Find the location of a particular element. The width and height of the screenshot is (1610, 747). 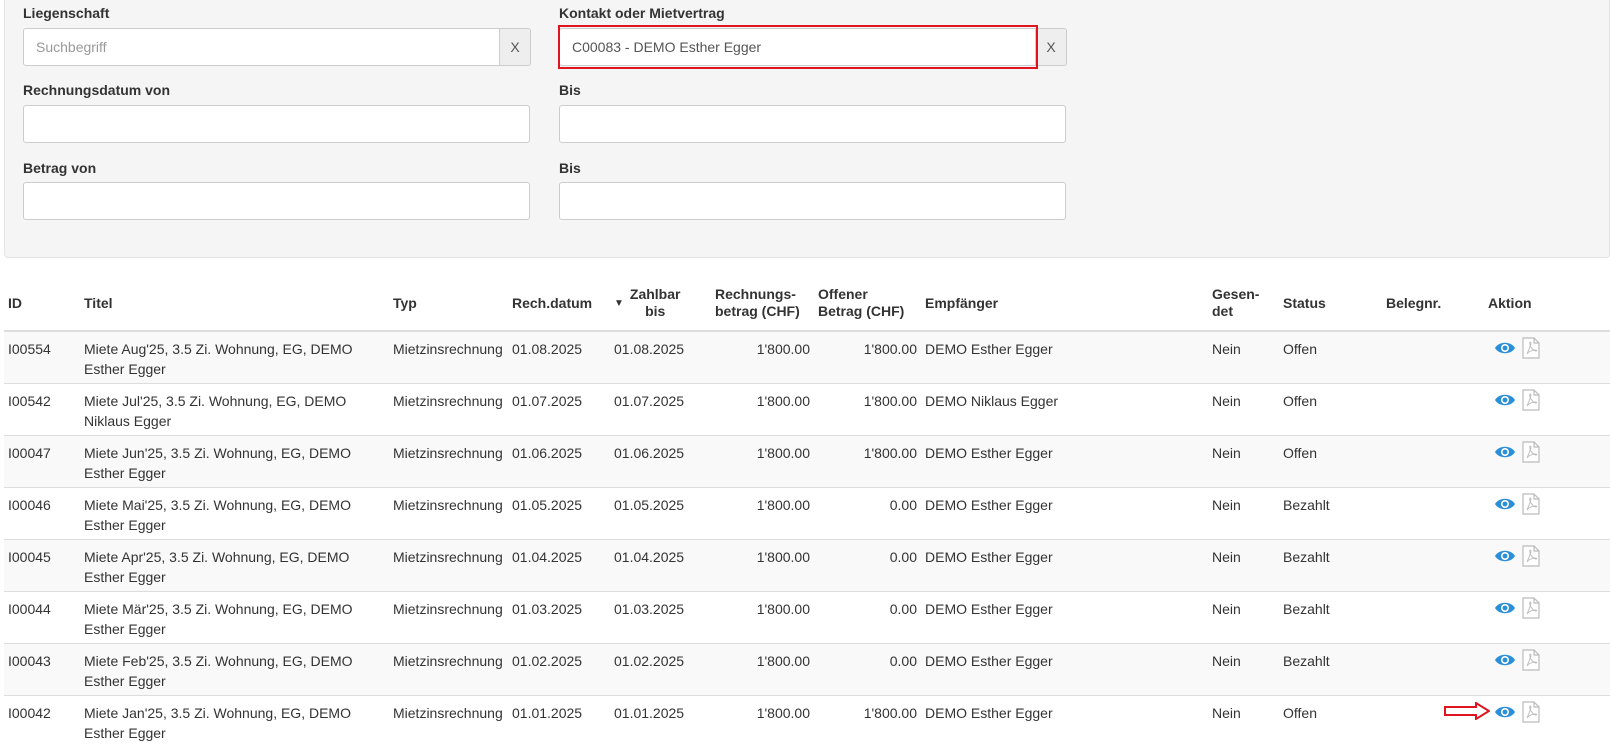

cell-payable-until: 01.02.2025 is located at coordinates (660, 670).